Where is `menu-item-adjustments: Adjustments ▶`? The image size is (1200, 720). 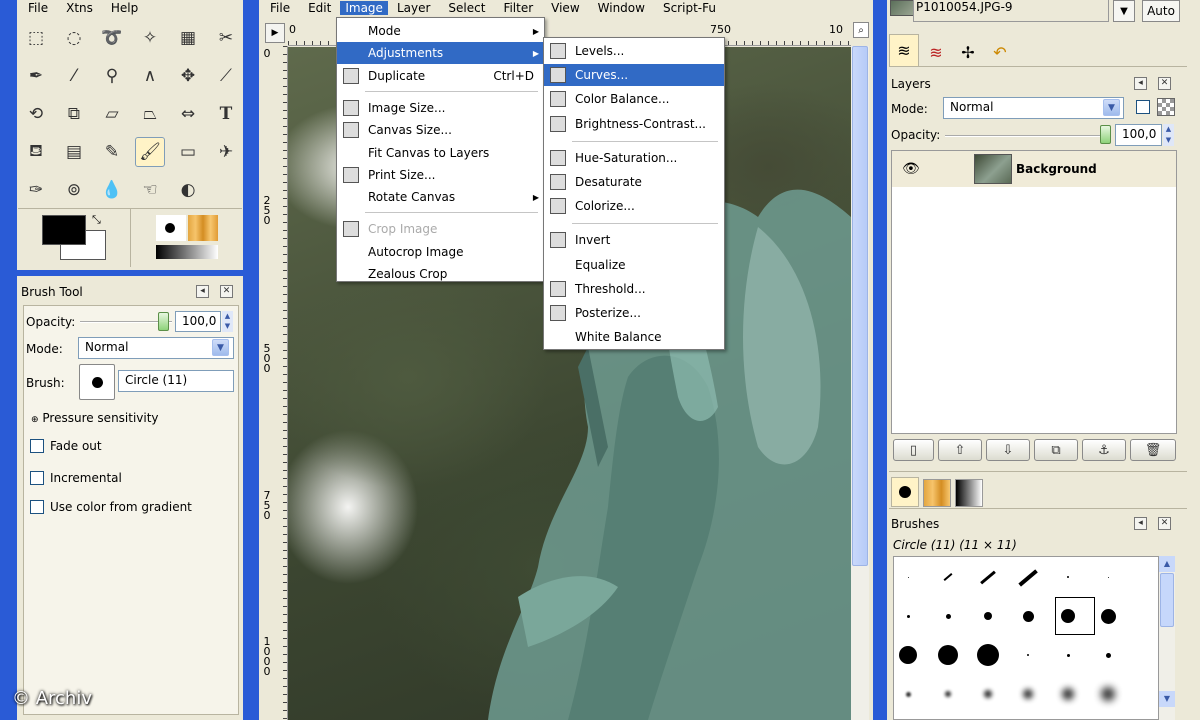
menu-item-adjustments: Adjustments ▶ is located at coordinates (440, 53).